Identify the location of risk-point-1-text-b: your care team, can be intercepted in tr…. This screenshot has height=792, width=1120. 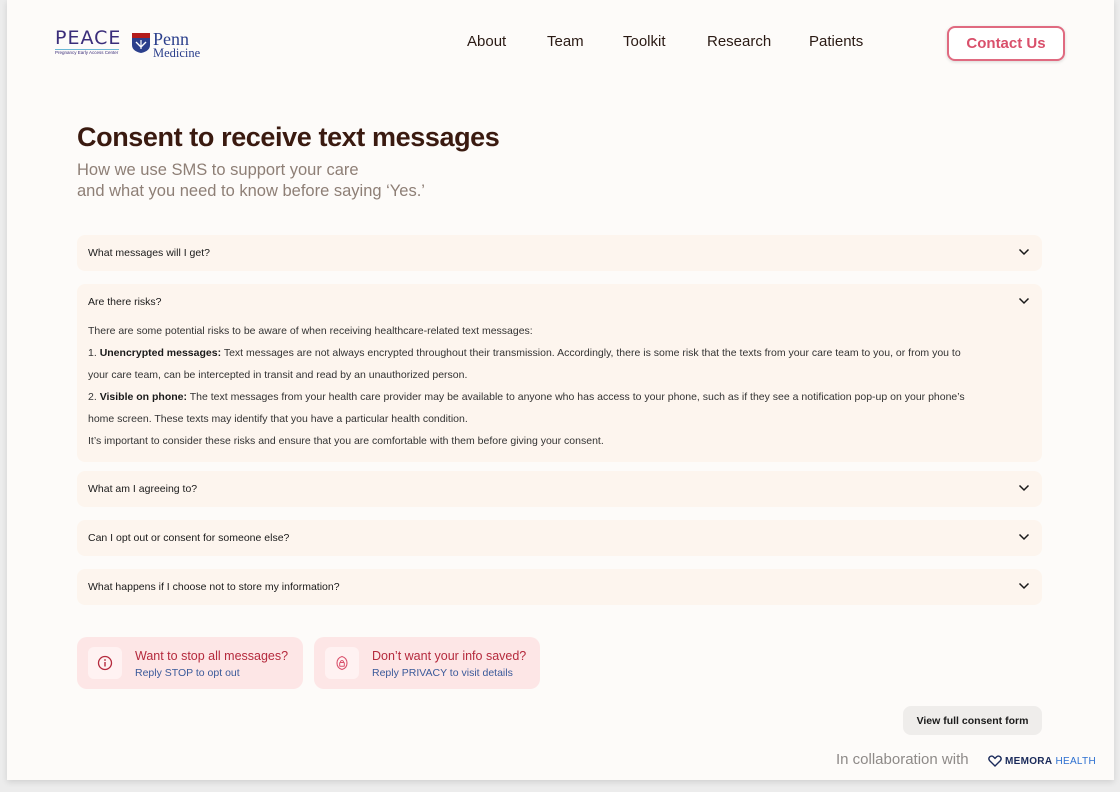
(278, 375).